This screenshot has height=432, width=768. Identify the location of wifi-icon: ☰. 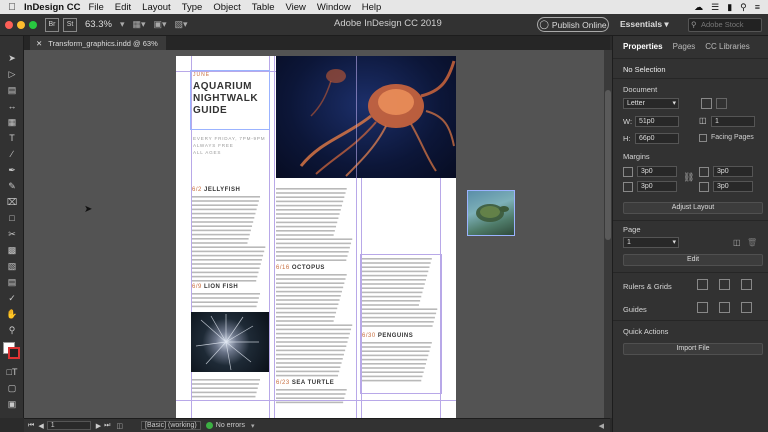
(715, 7).